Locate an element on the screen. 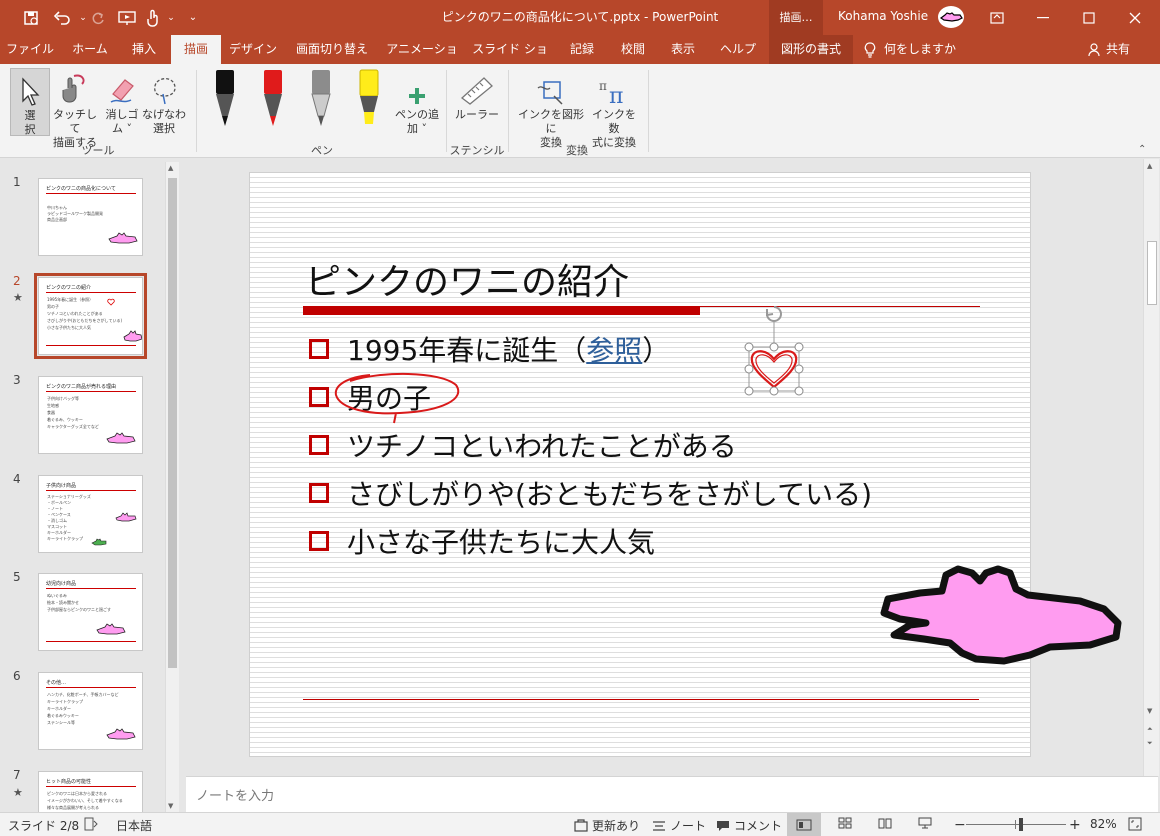  highlighter-yellow is located at coordinates (369, 100).